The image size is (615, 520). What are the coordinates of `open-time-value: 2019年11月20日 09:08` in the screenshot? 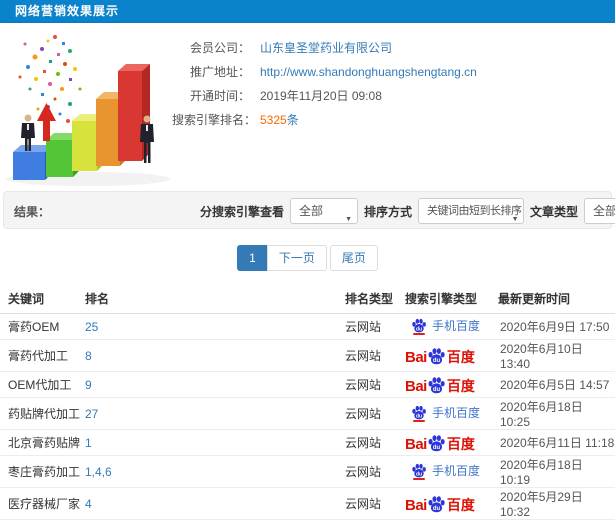 It's located at (321, 96).